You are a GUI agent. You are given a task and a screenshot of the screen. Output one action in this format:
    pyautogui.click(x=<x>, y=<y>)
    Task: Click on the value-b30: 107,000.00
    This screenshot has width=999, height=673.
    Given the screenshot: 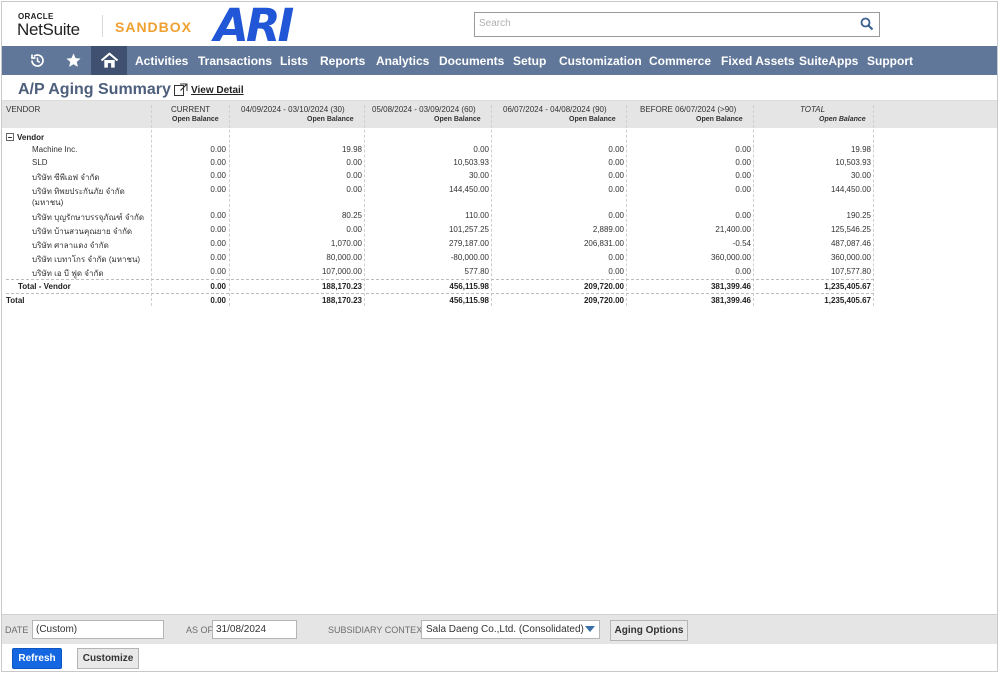 What is the action you would take?
    pyautogui.click(x=342, y=271)
    